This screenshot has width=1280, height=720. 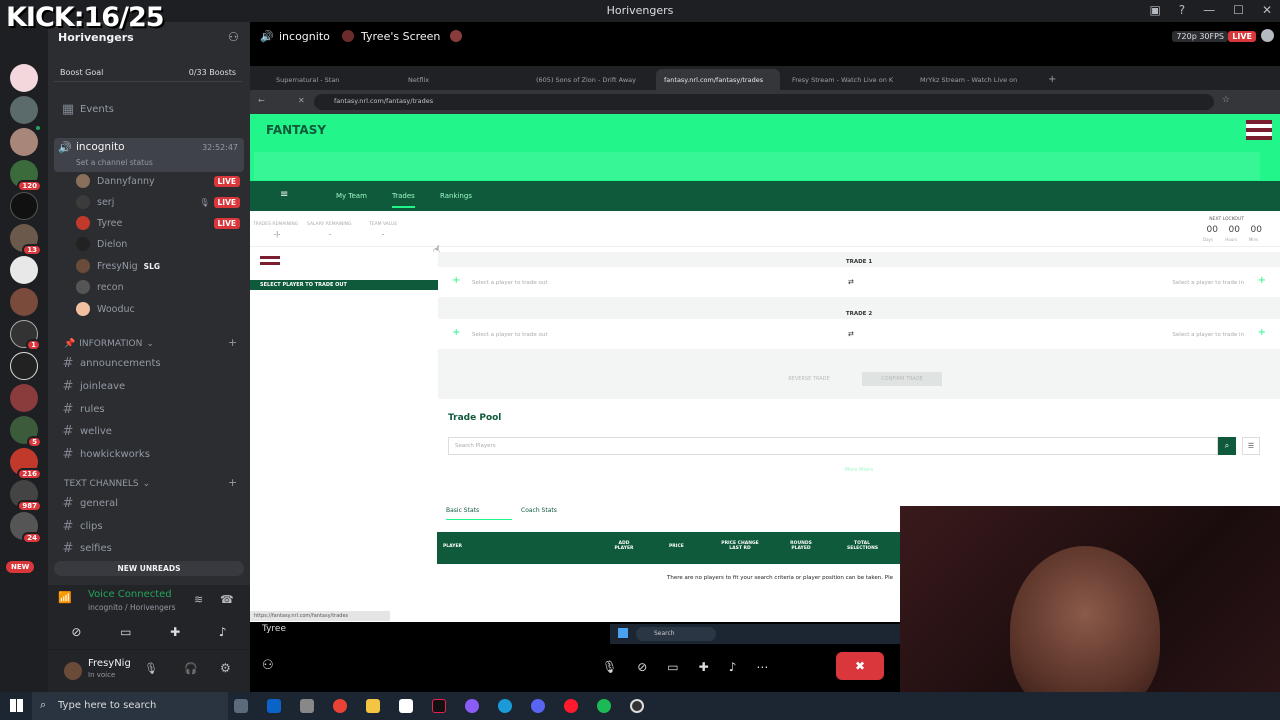 What do you see at coordinates (114, 162) in the screenshot?
I see `channel-status: Set a channel status` at bounding box center [114, 162].